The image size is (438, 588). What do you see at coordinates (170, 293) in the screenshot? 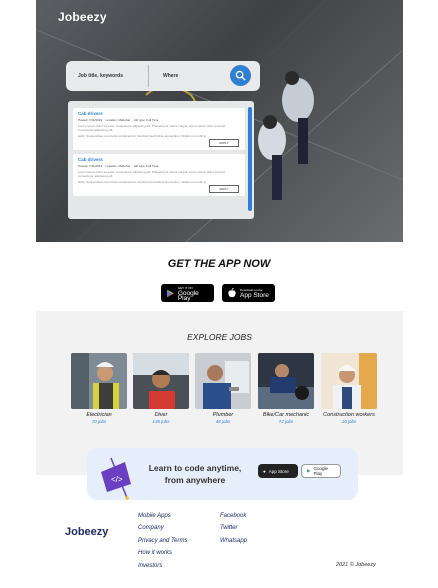
I see `google-play-icon` at bounding box center [170, 293].